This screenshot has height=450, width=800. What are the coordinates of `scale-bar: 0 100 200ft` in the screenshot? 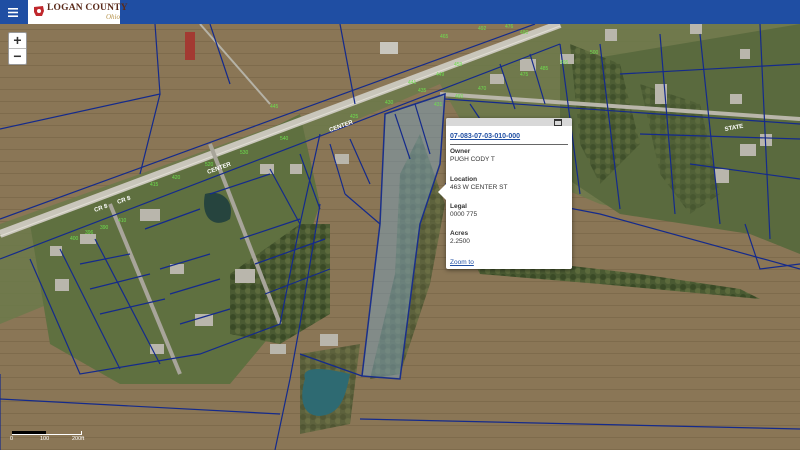 It's located at (47, 438).